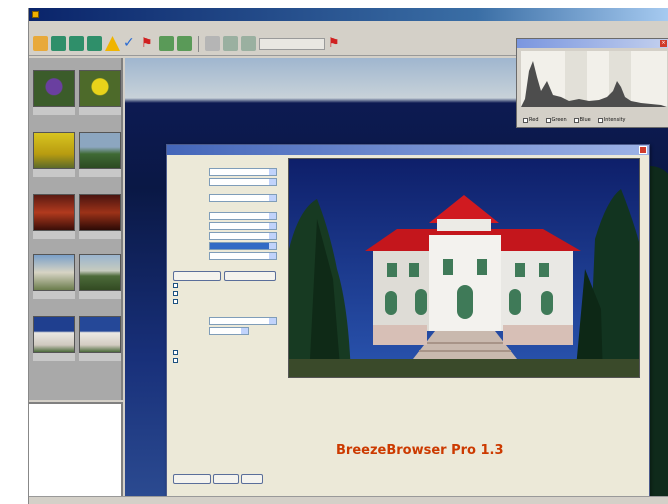 The width and height of the screenshot is (668, 504). What do you see at coordinates (40, 43) in the screenshot?
I see `folder-icon` at bounding box center [40, 43].